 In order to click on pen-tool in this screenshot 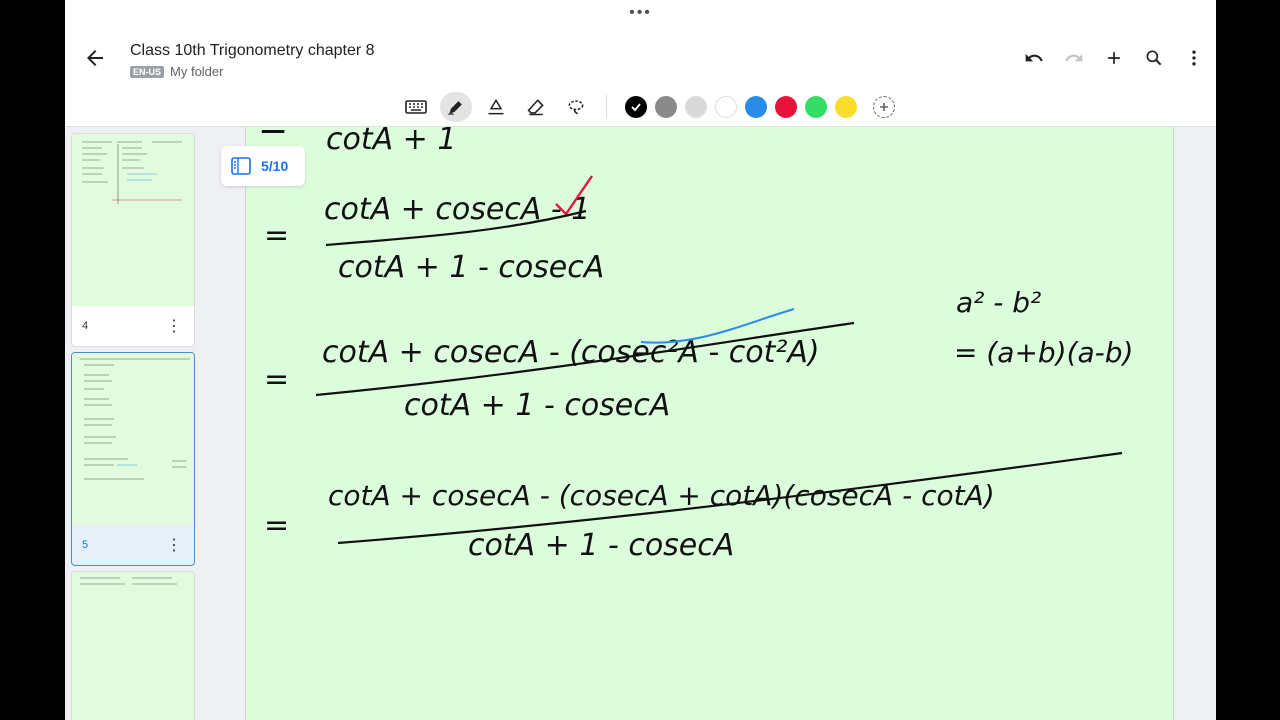, I will do `click(456, 107)`.